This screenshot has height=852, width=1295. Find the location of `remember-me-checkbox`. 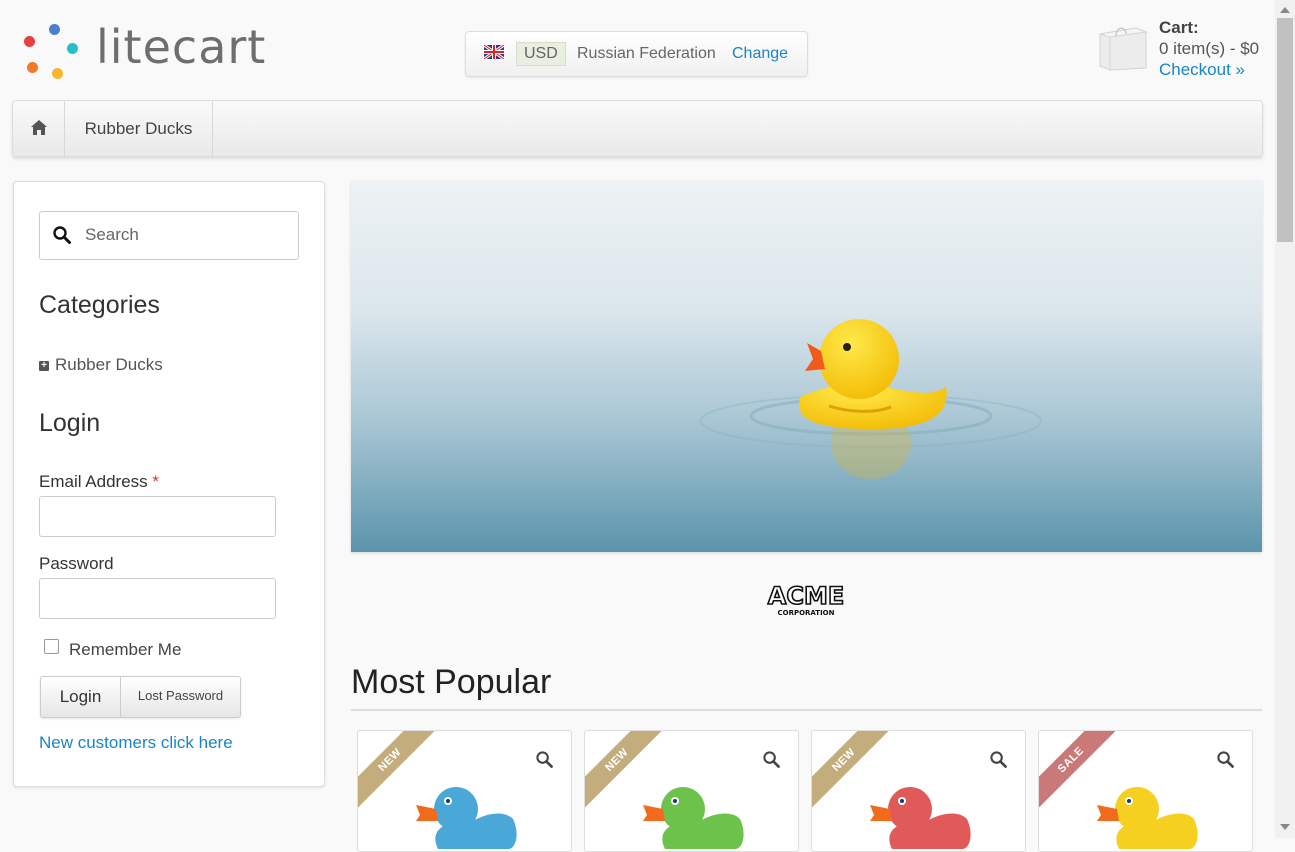

remember-me-checkbox is located at coordinates (51, 646).